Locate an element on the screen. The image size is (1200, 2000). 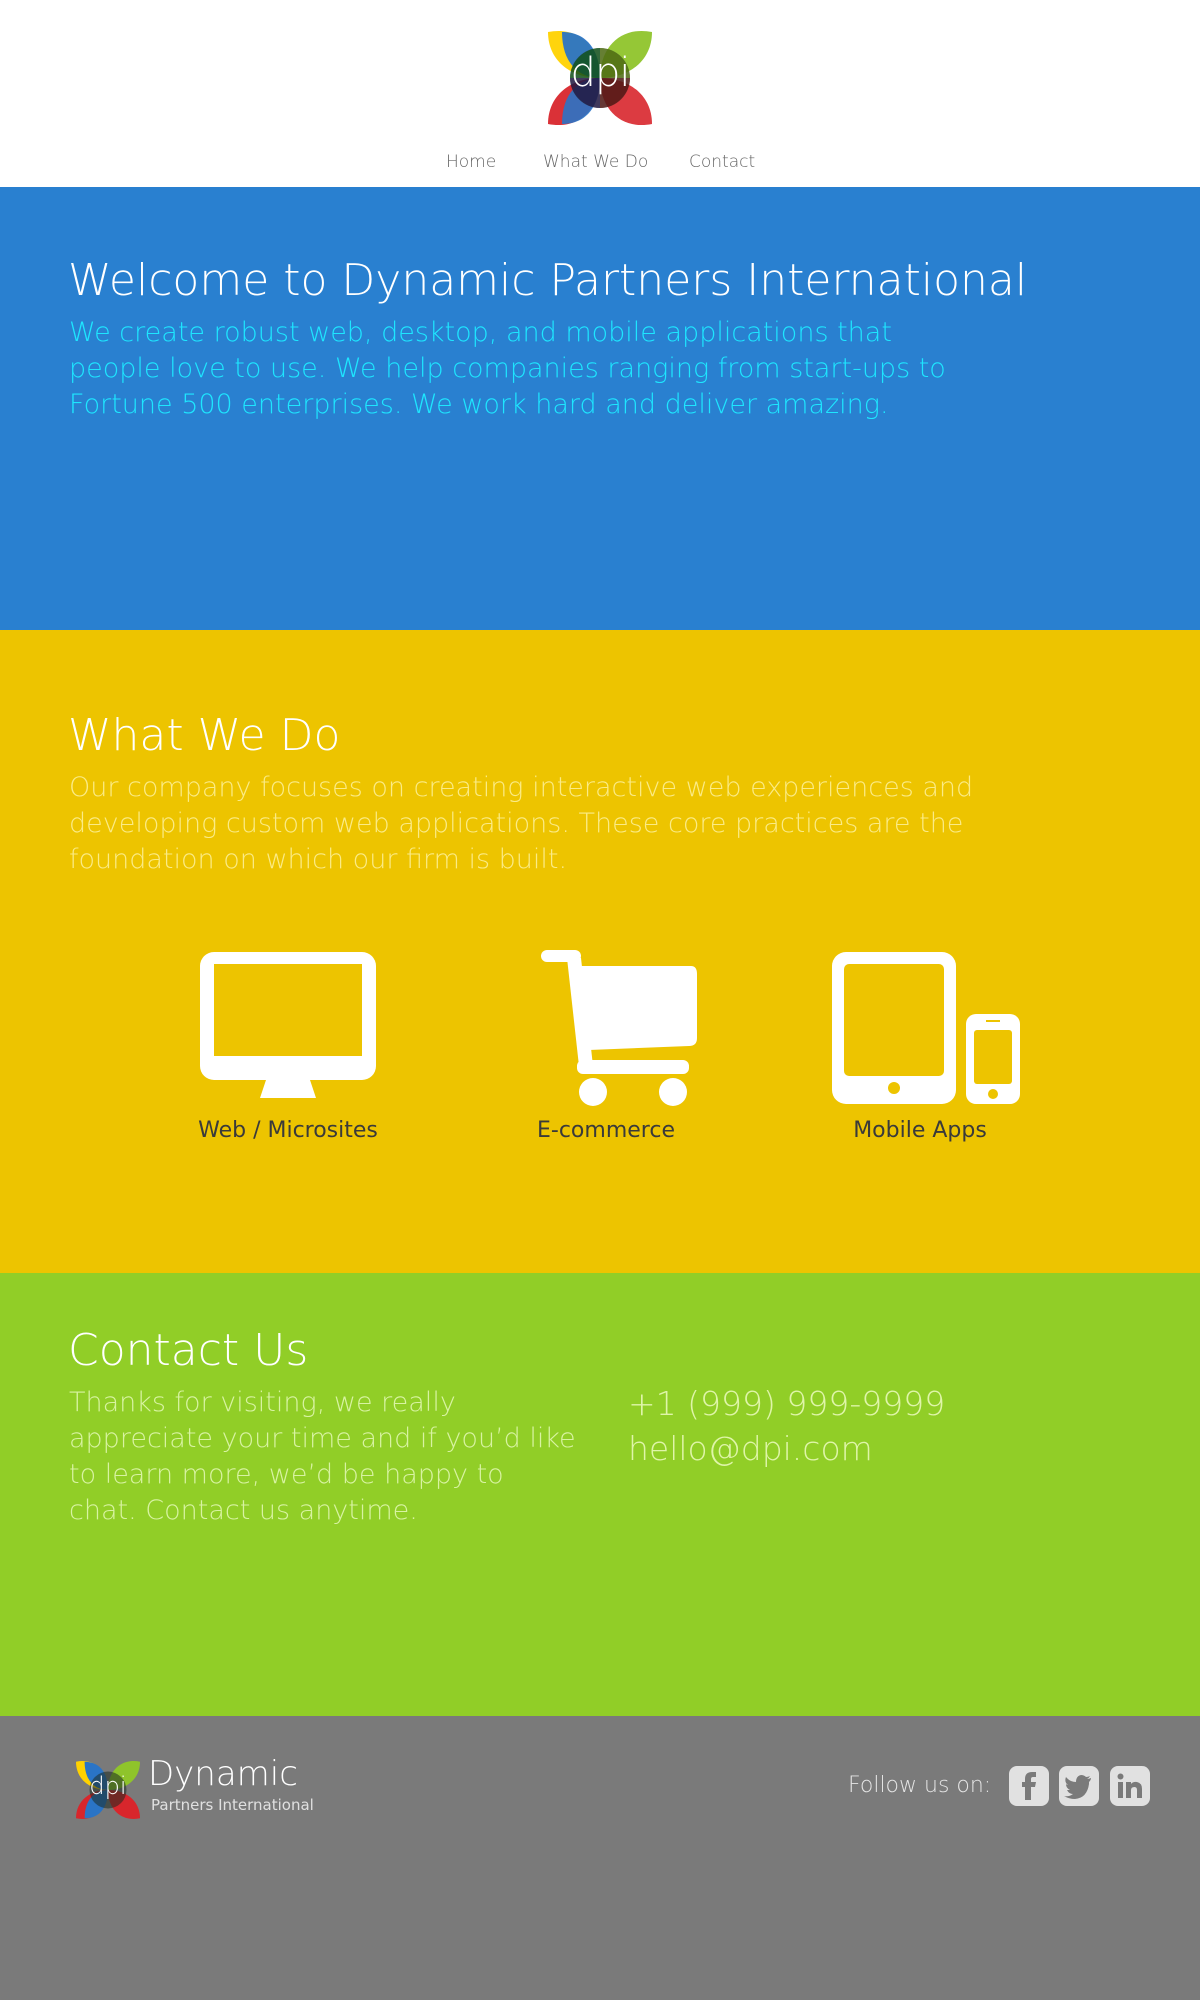
contact-title: Contact Us is located at coordinates (188, 1350).